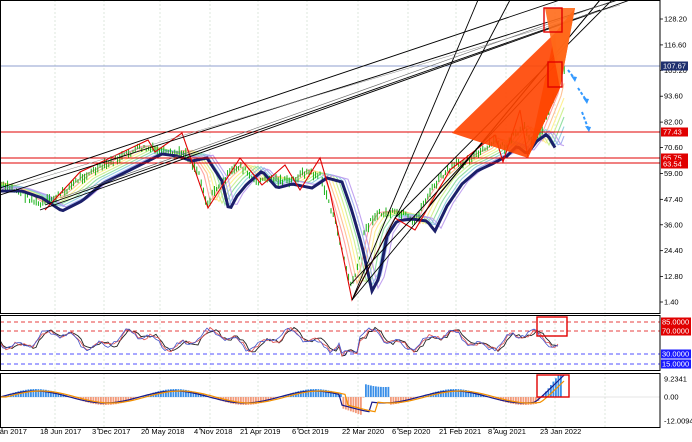  What do you see at coordinates (460, 431) in the screenshot?
I see `time-label: 21 Feb 2021` at bounding box center [460, 431].